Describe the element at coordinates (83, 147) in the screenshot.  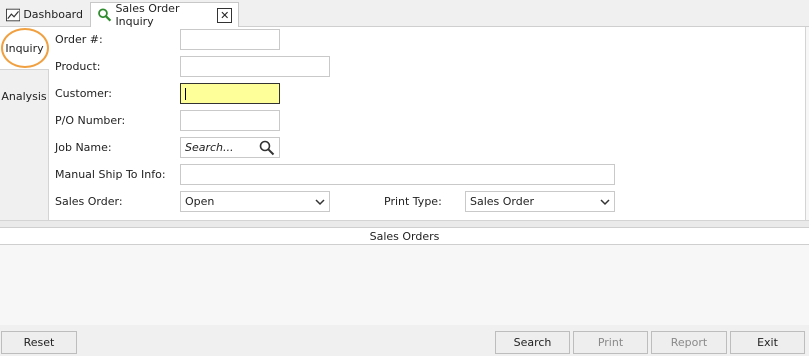
I see `job-name-label: Job Name:` at that location.